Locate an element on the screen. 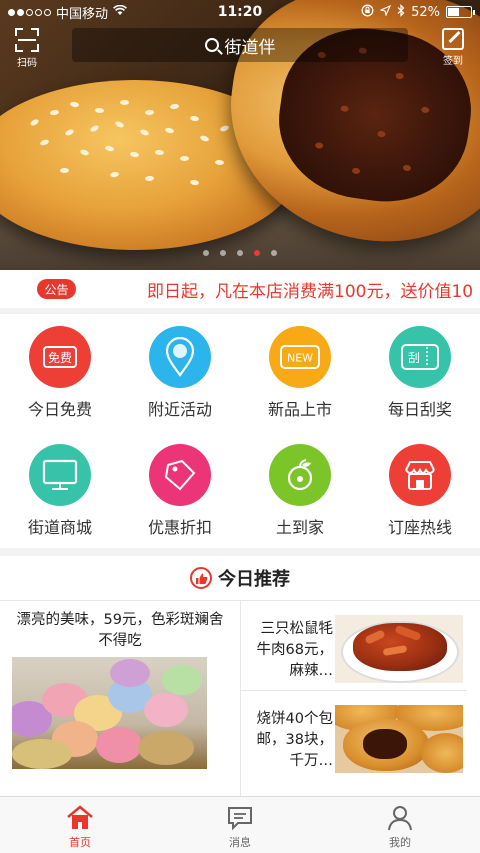  recommend-card-text: 漂亮的美味，59元，色彩斑斓舍不得吃 is located at coordinates (120, 630).